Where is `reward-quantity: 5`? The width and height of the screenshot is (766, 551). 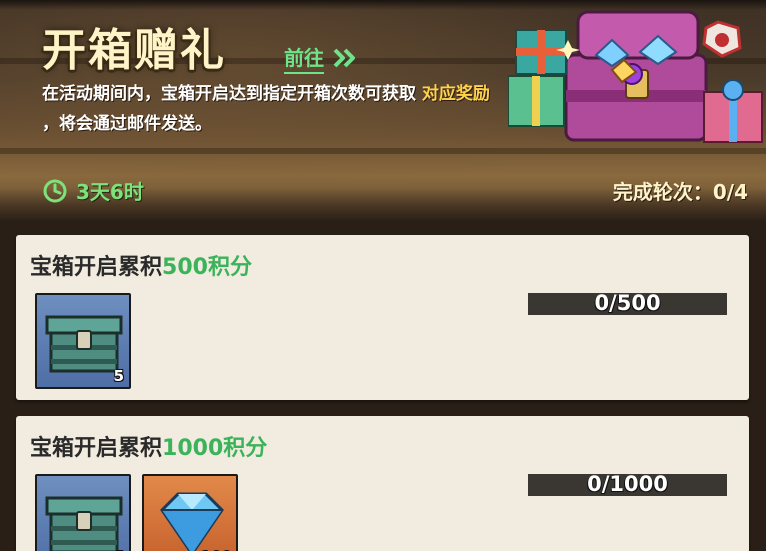 reward-quantity: 5 is located at coordinates (118, 376).